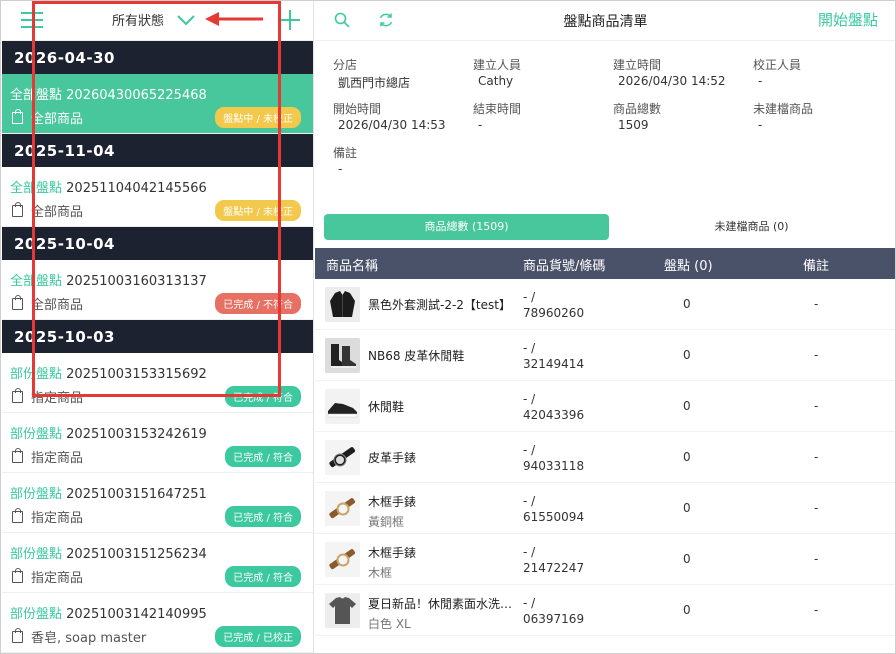 The image size is (896, 654). What do you see at coordinates (554, 415) in the screenshot?
I see `product-barcode: 42043396` at bounding box center [554, 415].